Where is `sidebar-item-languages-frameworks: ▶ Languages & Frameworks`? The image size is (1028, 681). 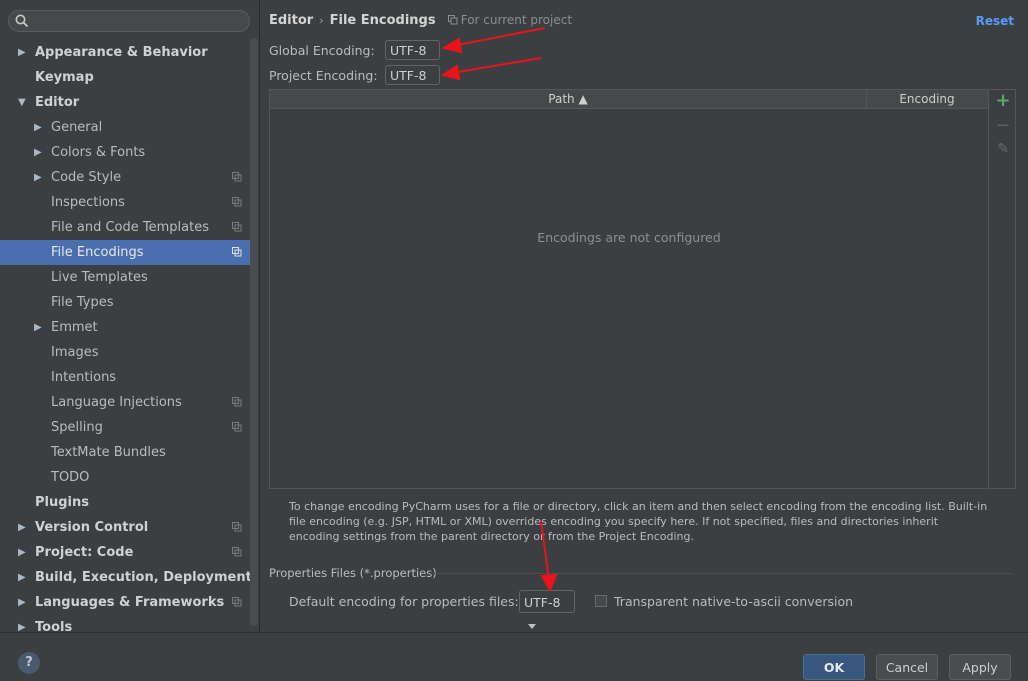
sidebar-item-languages-frameworks: ▶ Languages & Frameworks is located at coordinates (125, 602).